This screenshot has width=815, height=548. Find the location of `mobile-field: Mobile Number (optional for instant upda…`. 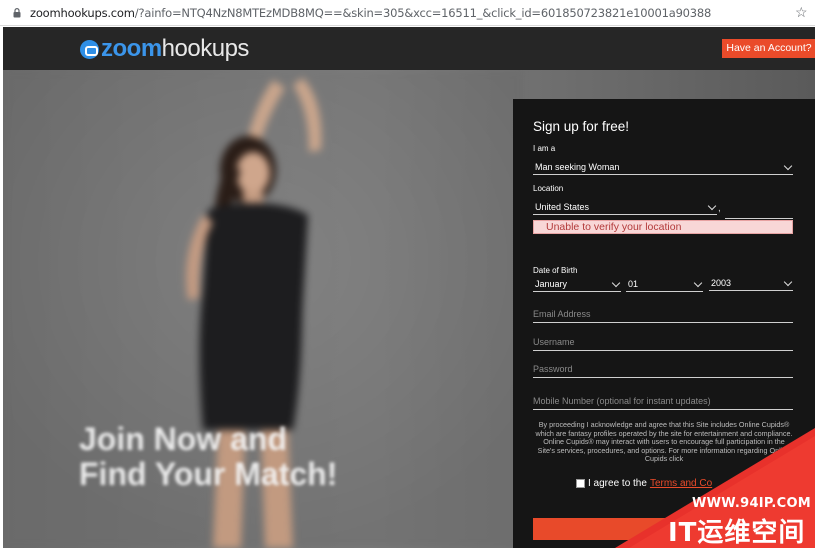

mobile-field: Mobile Number (optional for instant upda… is located at coordinates (663, 402).